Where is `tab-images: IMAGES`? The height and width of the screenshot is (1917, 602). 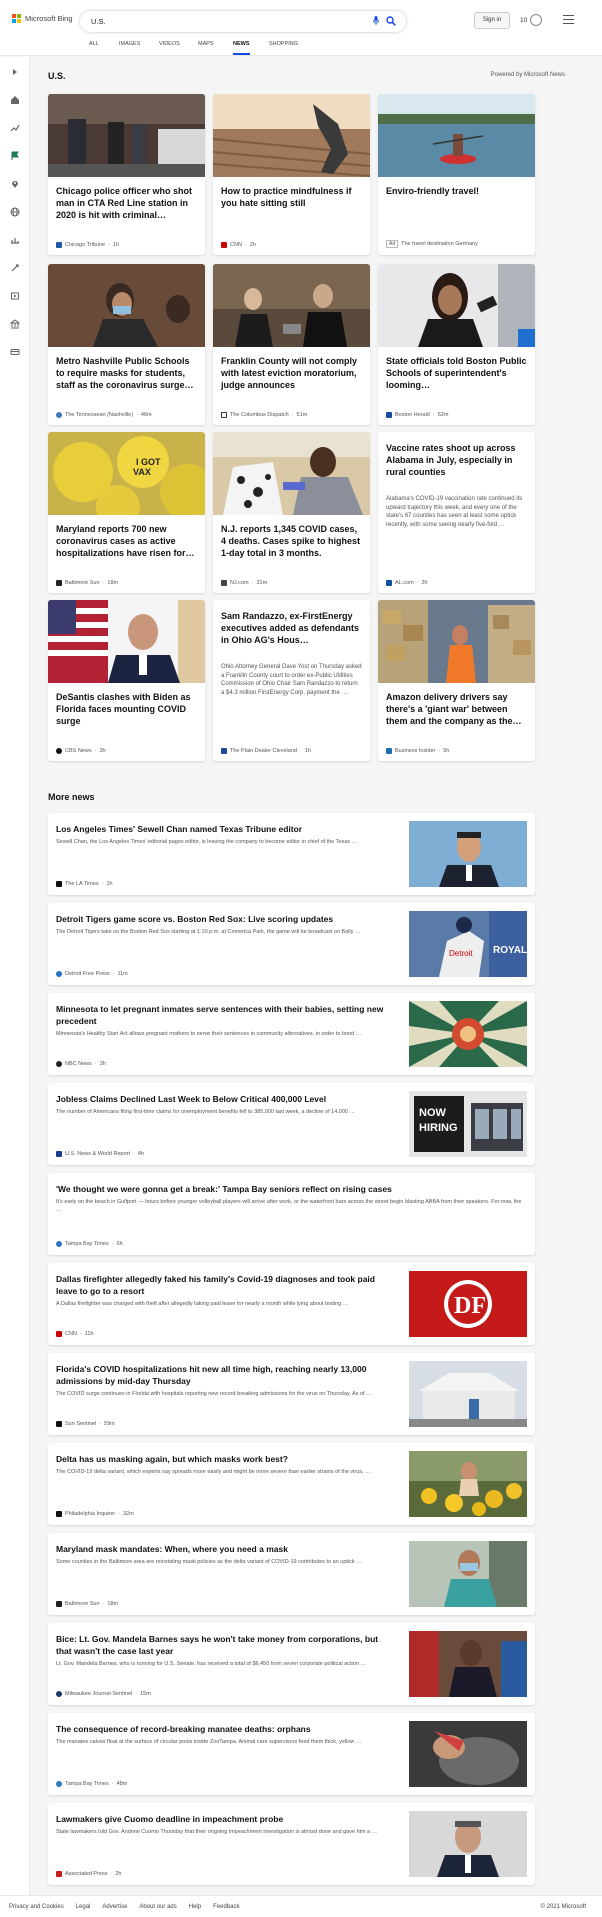
tab-images: IMAGES is located at coordinates (129, 48).